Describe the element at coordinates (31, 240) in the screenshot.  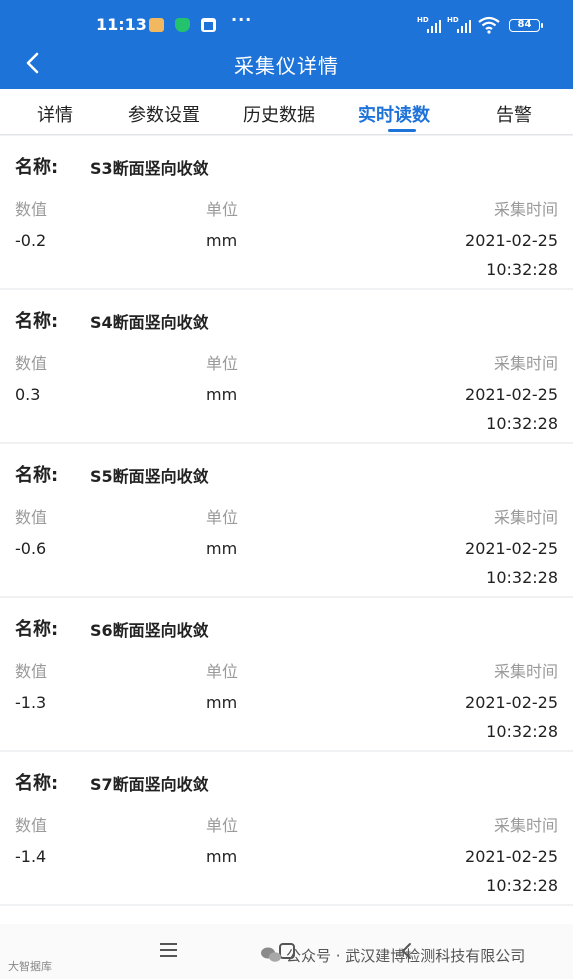
I see `reading-value: -0.2` at that location.